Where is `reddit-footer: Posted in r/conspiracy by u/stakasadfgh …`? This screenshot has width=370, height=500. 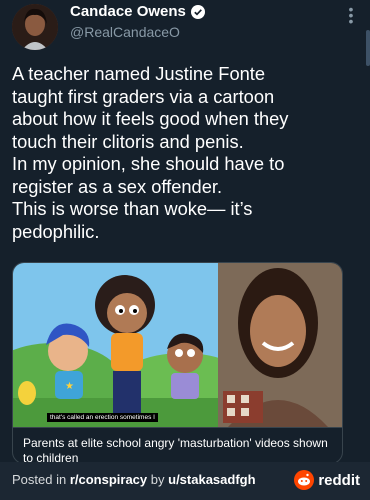 reddit-footer: Posted in r/conspiracy by u/stakasadfgh … is located at coordinates (185, 481).